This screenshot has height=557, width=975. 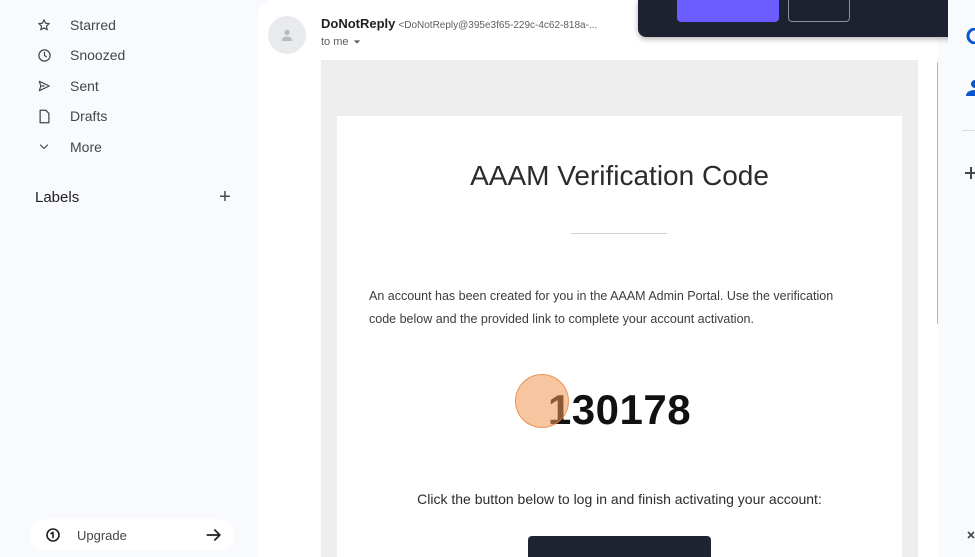 What do you see at coordinates (225, 197) in the screenshot?
I see `add-label-button: +` at bounding box center [225, 197].